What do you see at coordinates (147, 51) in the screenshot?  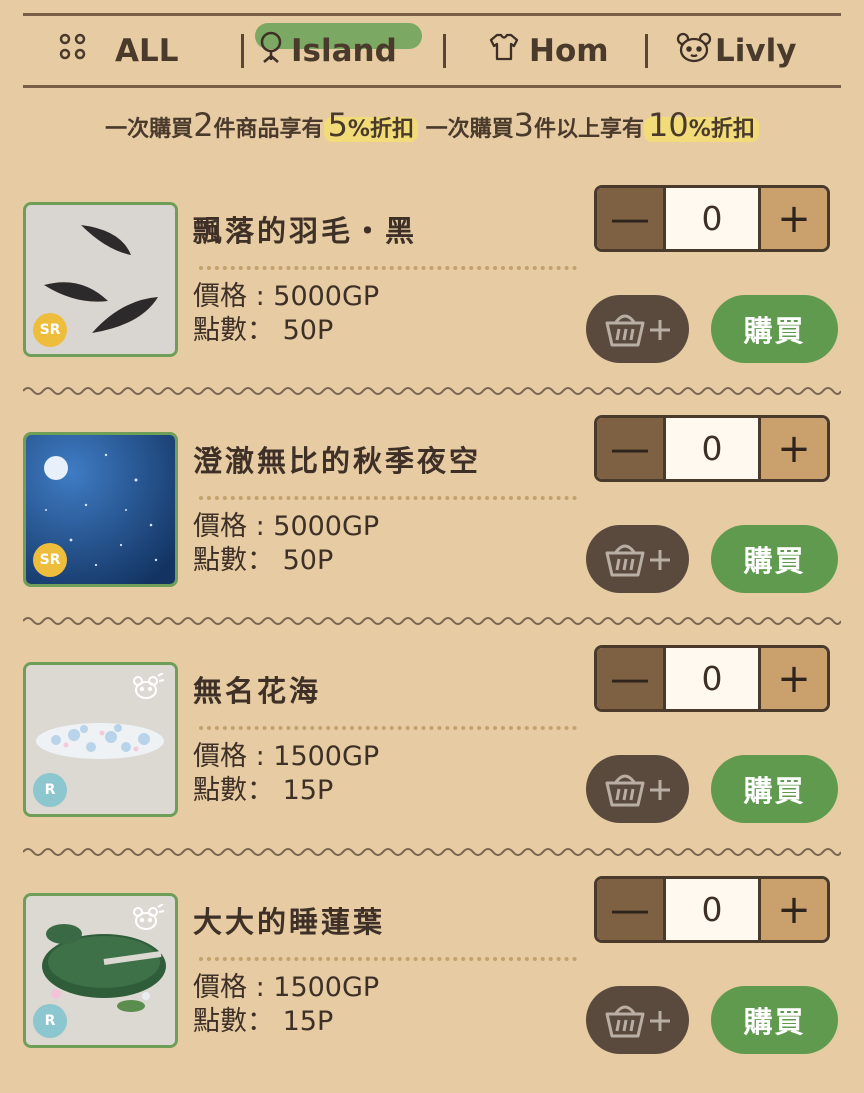 I see `tab-all-label: ALL` at bounding box center [147, 51].